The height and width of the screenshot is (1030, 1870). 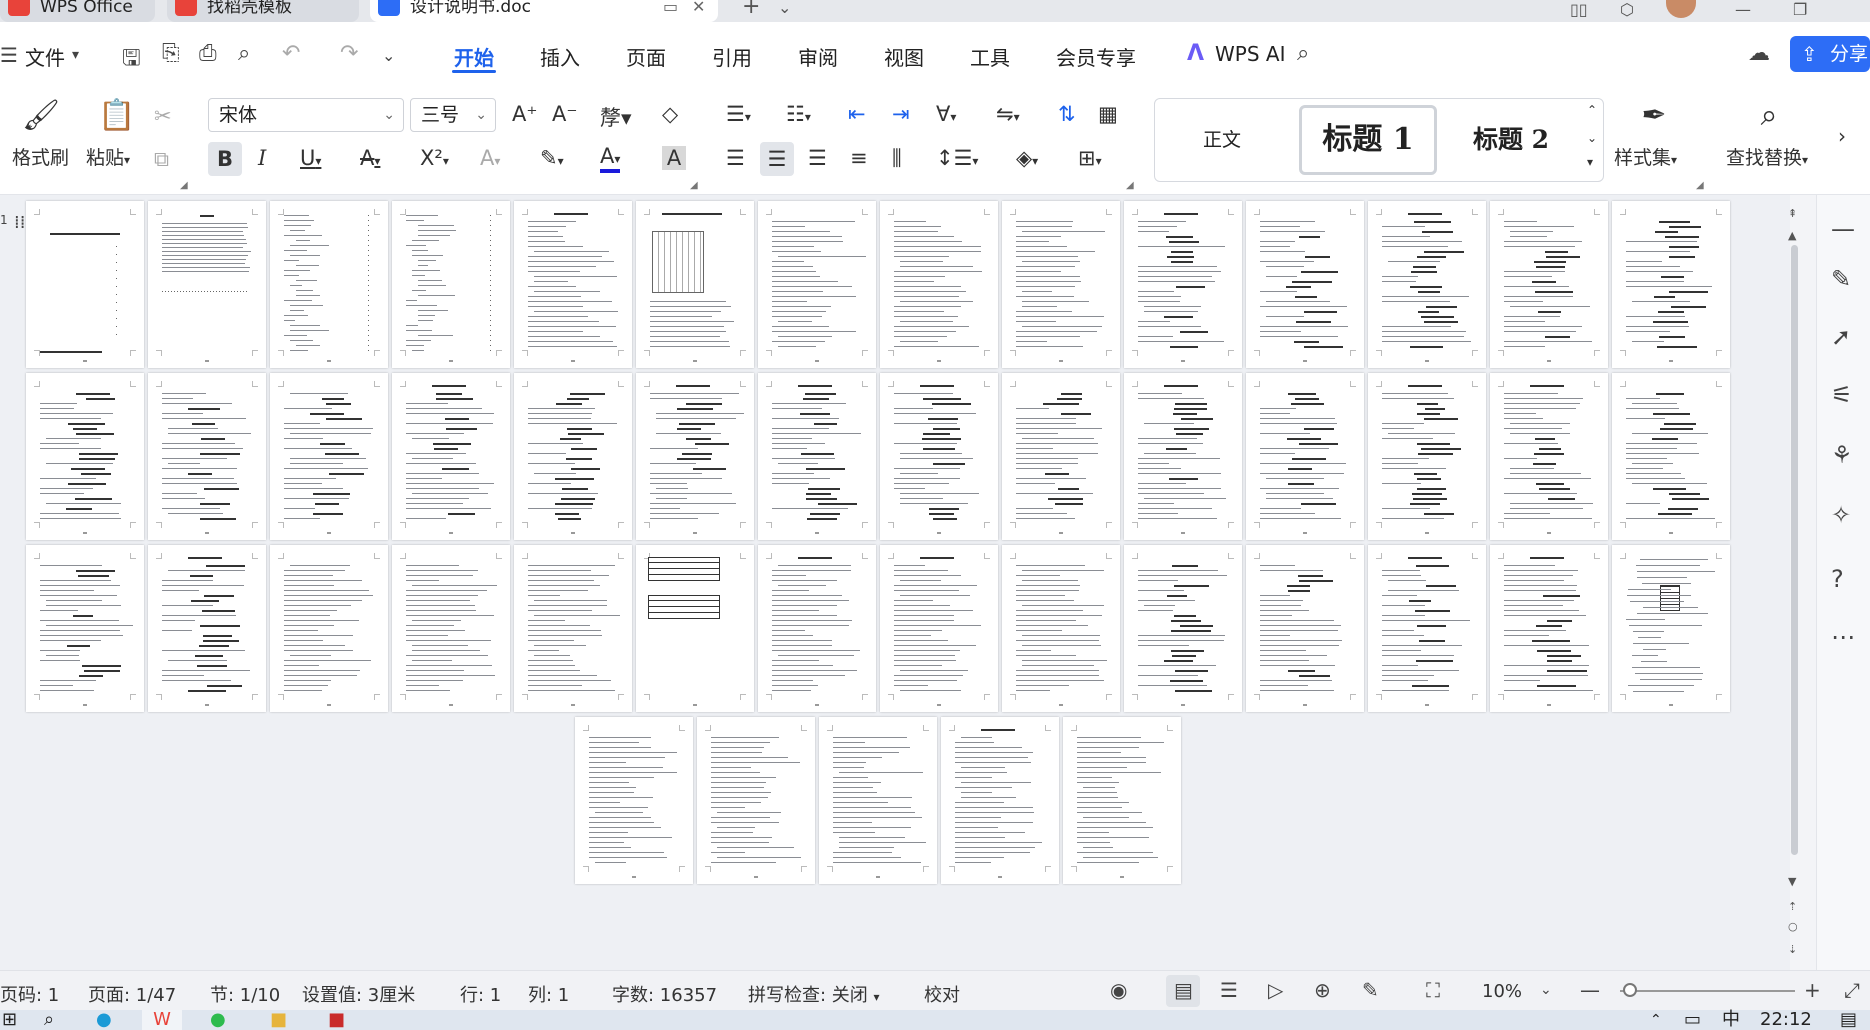 What do you see at coordinates (1579, 9) in the screenshot?
I see `layout-icon: ▯▯` at bounding box center [1579, 9].